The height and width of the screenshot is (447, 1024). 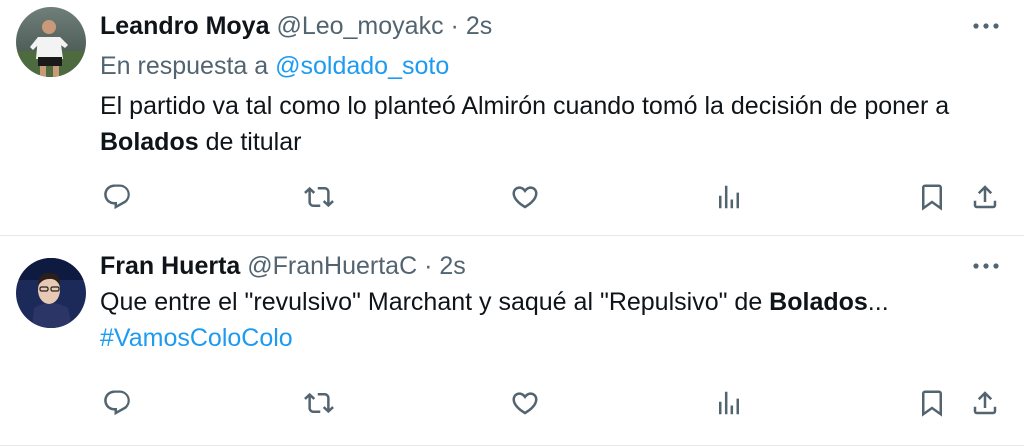 I want to click on display-name: Leandro Moya, so click(x=184, y=26).